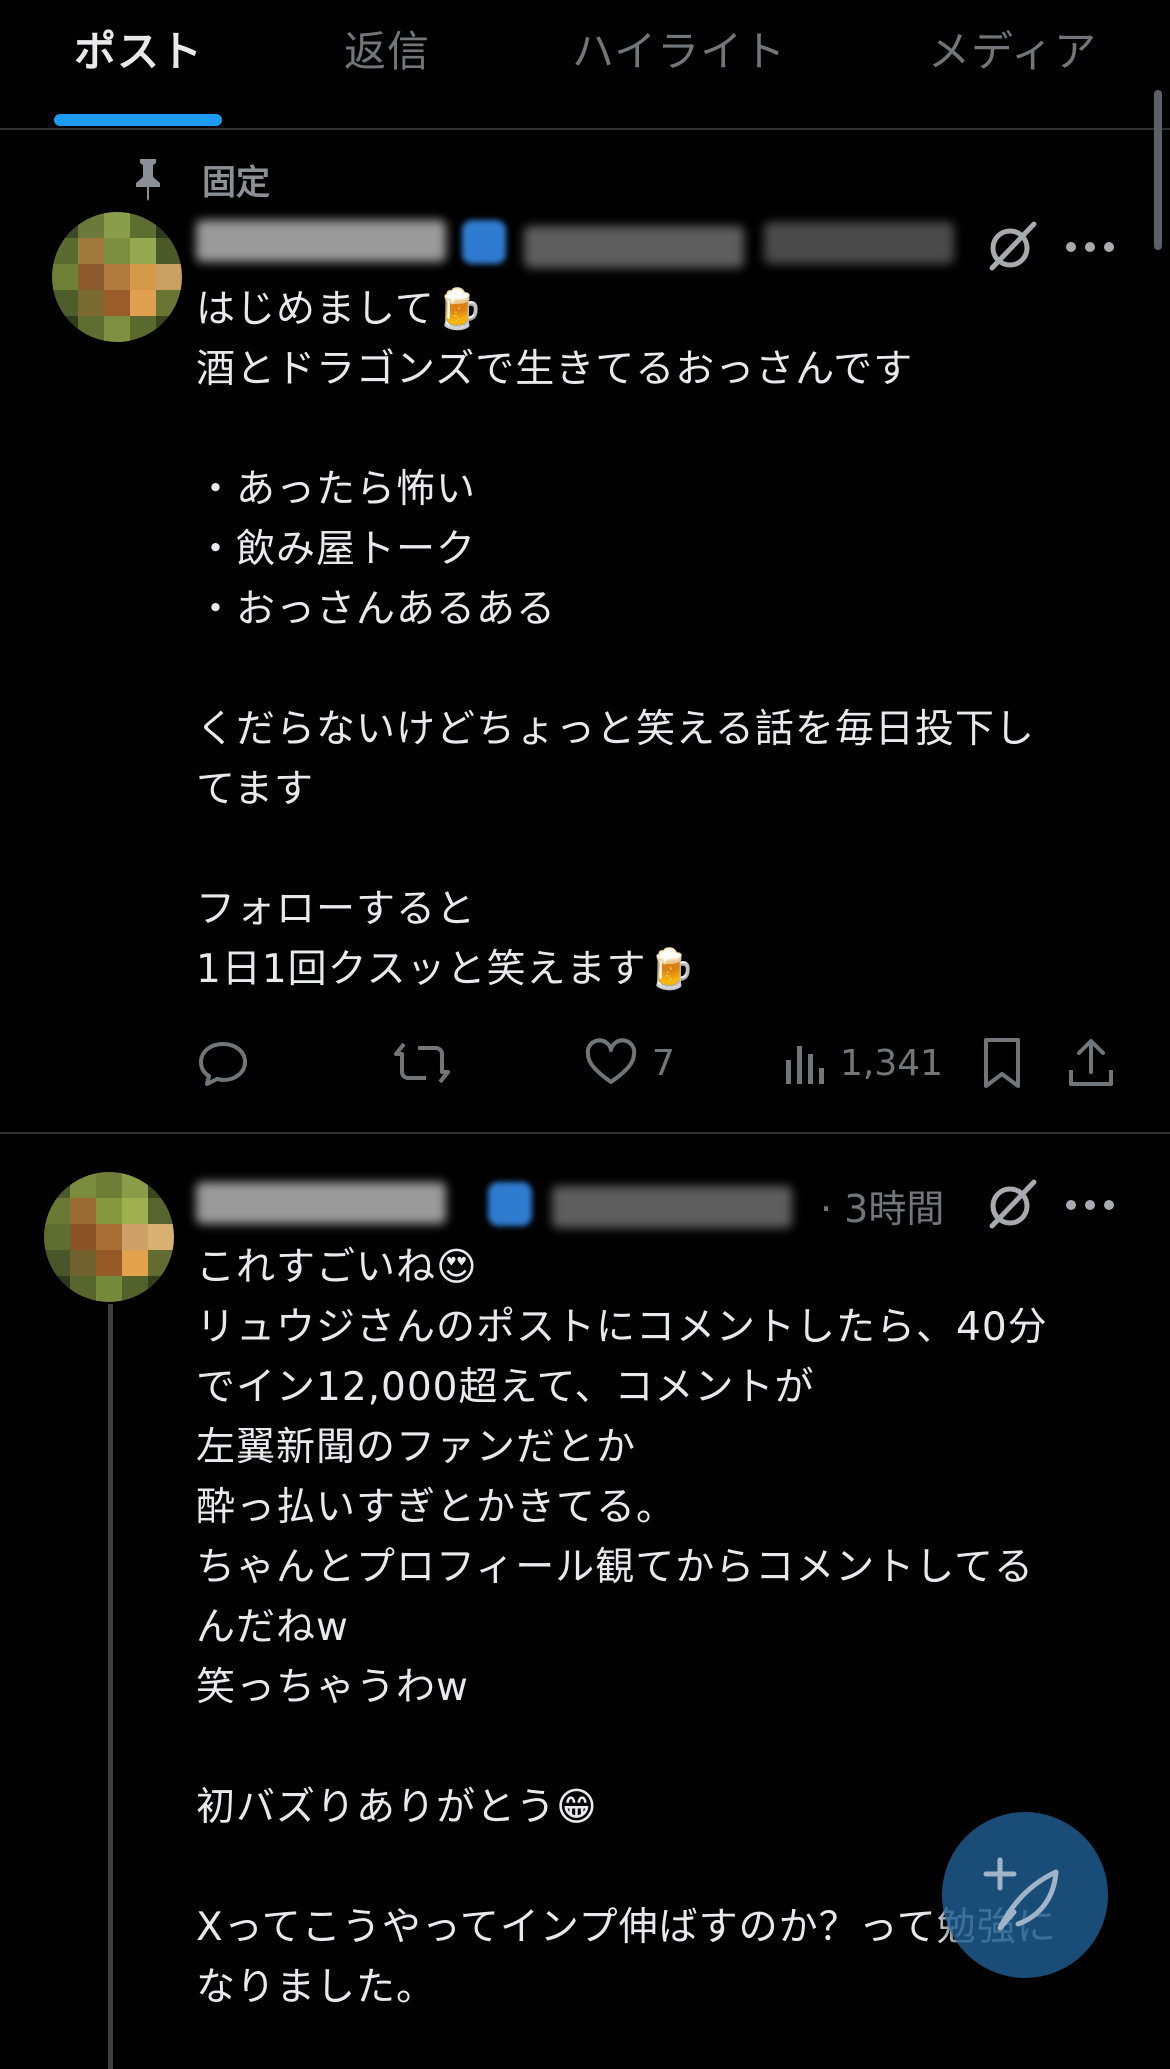 The width and height of the screenshot is (1170, 2069). I want to click on share-icon, so click(1091, 1062).